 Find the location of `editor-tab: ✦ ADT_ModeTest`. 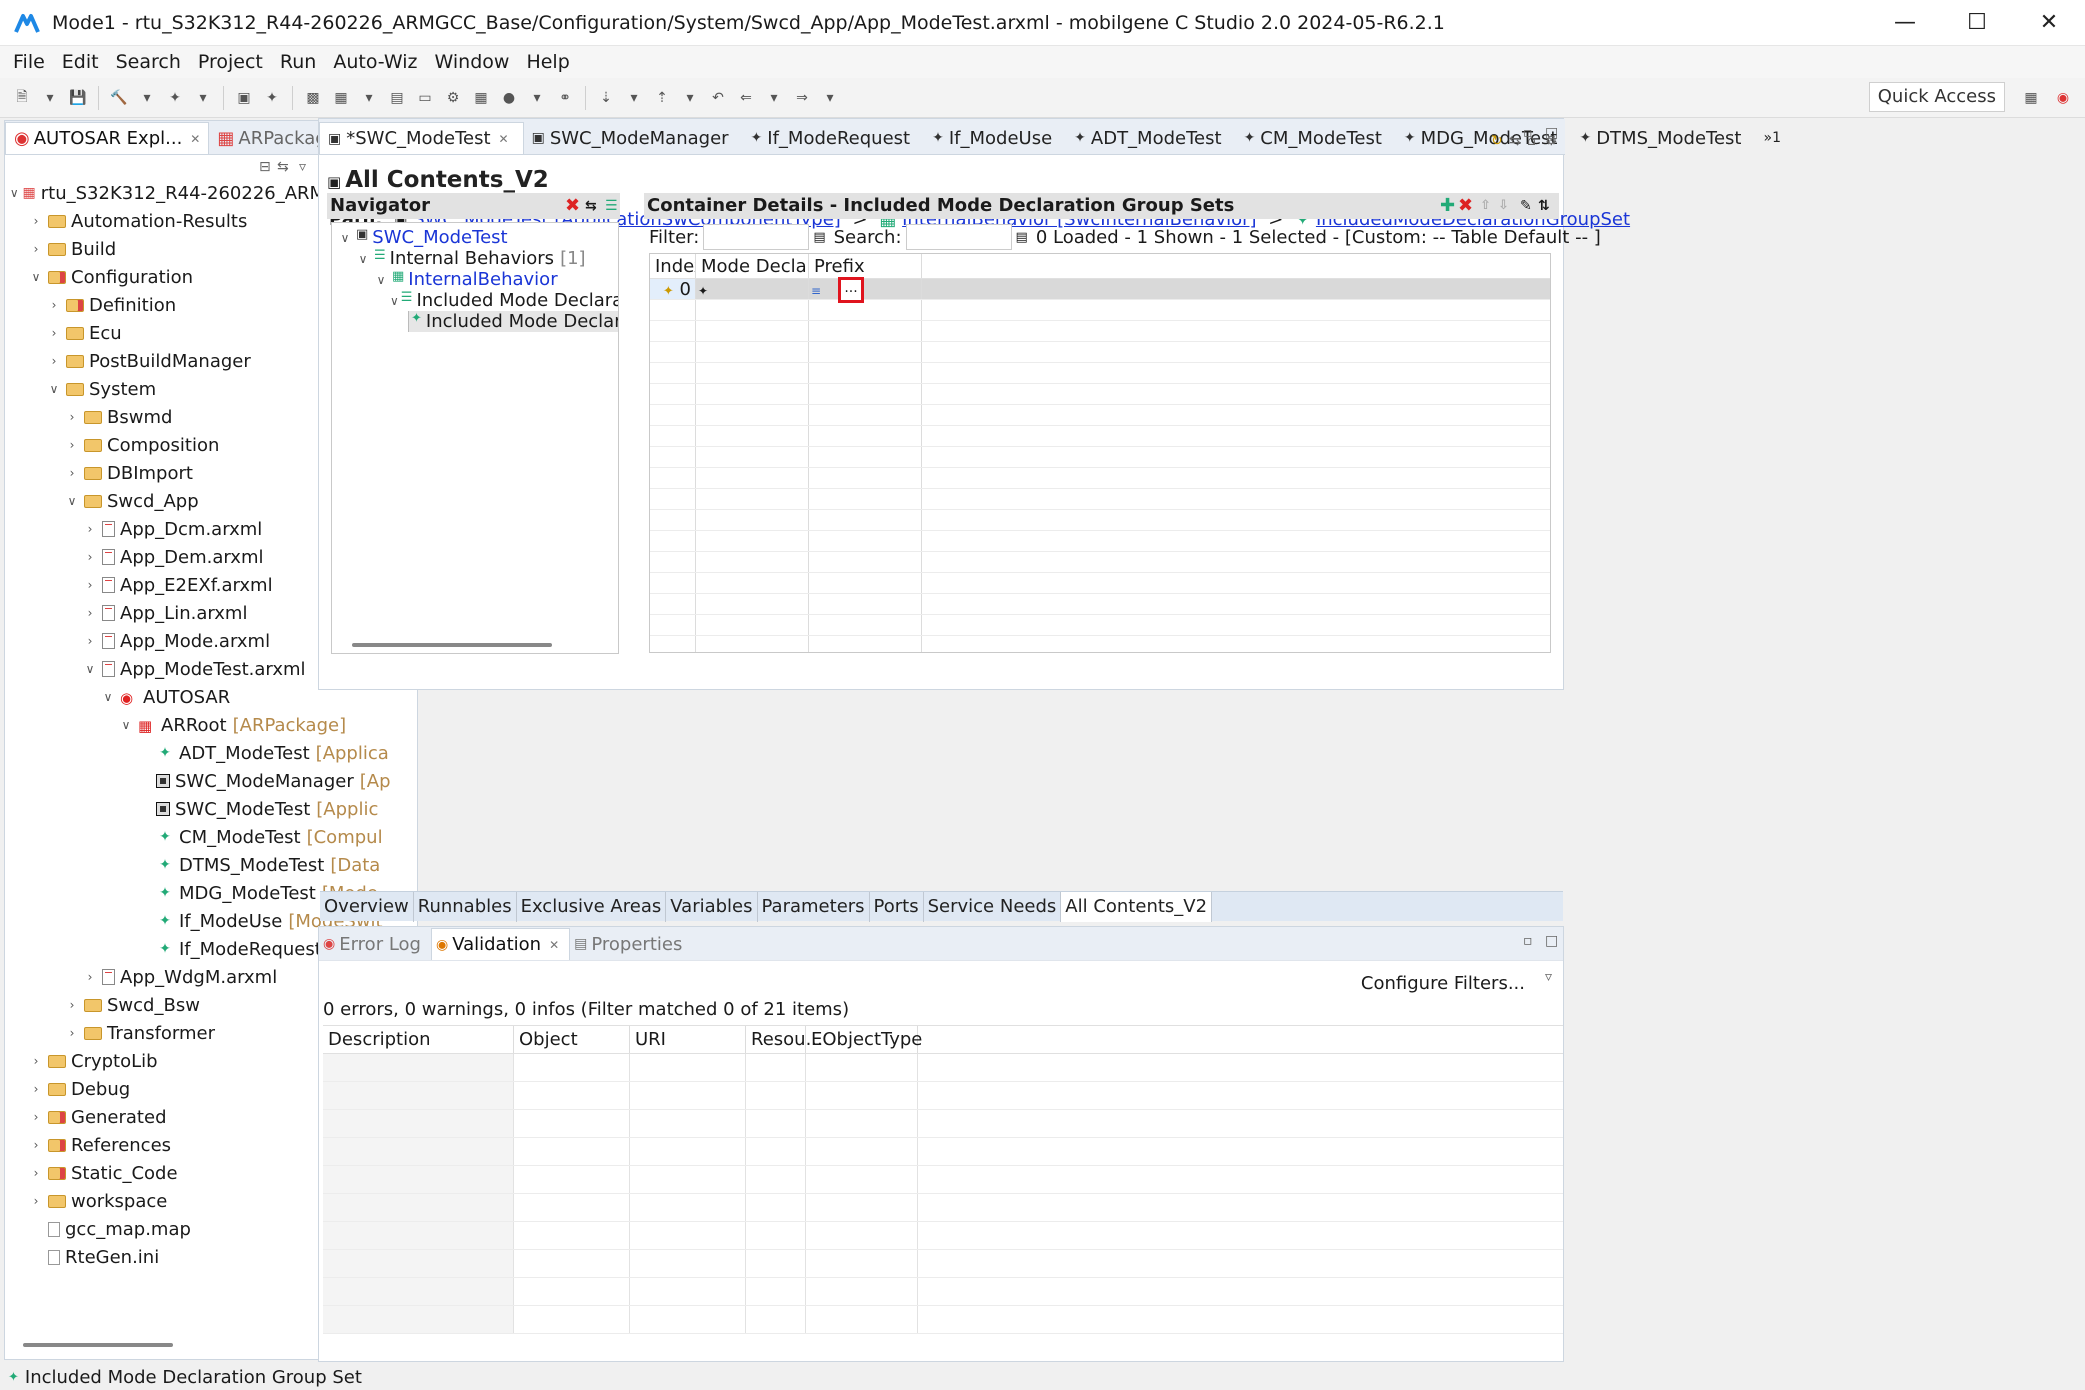

editor-tab: ✦ ADT_ModeTest is located at coordinates (1150, 138).